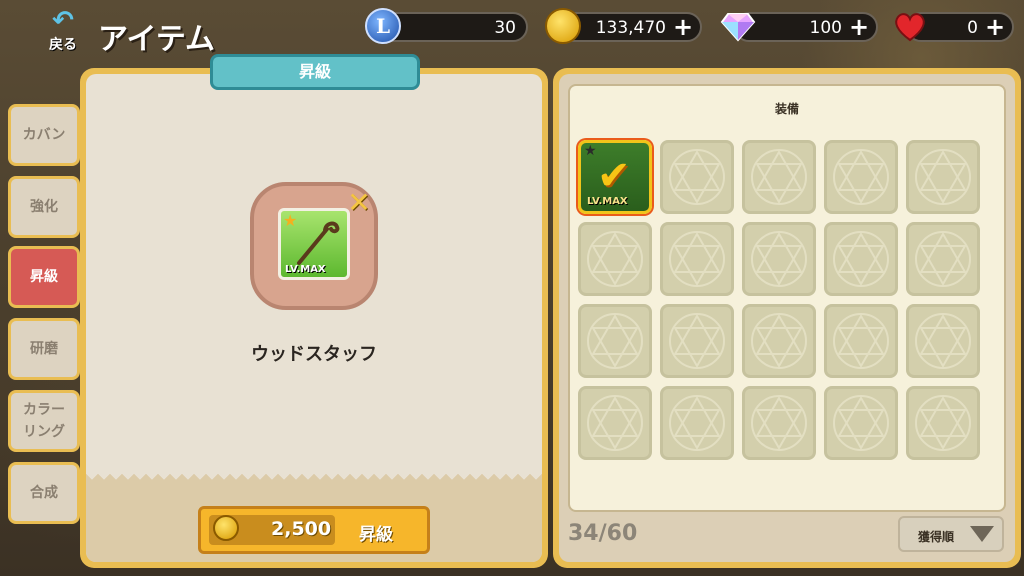 Image resolution: width=1024 pixels, height=576 pixels. Describe the element at coordinates (982, 534) in the screenshot. I see `chevron-down-icon` at that location.